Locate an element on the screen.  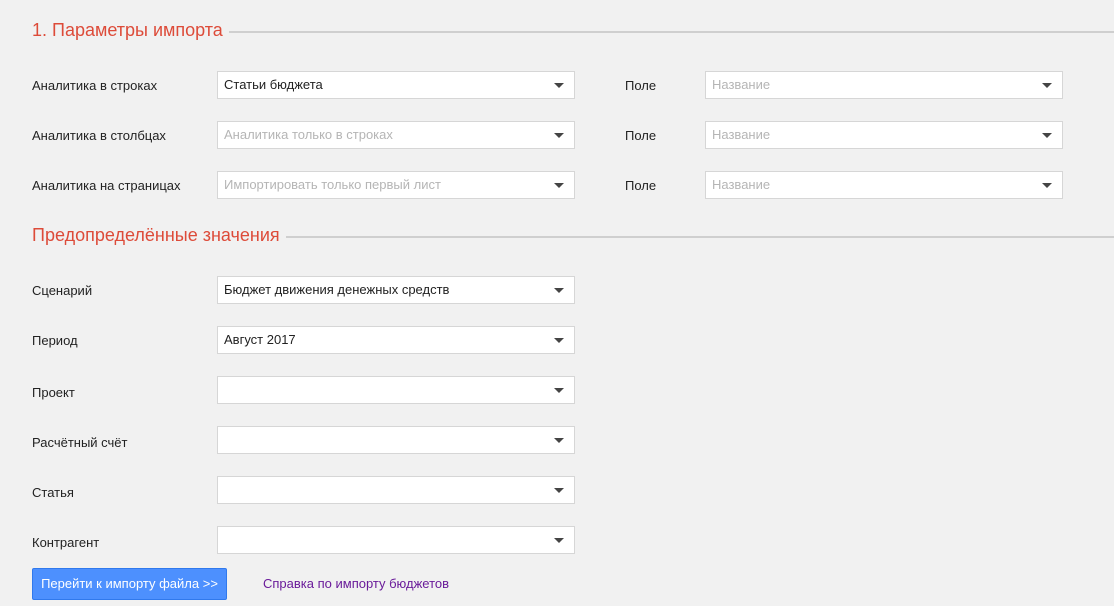
pages-field-label: Поле is located at coordinates (641, 185).